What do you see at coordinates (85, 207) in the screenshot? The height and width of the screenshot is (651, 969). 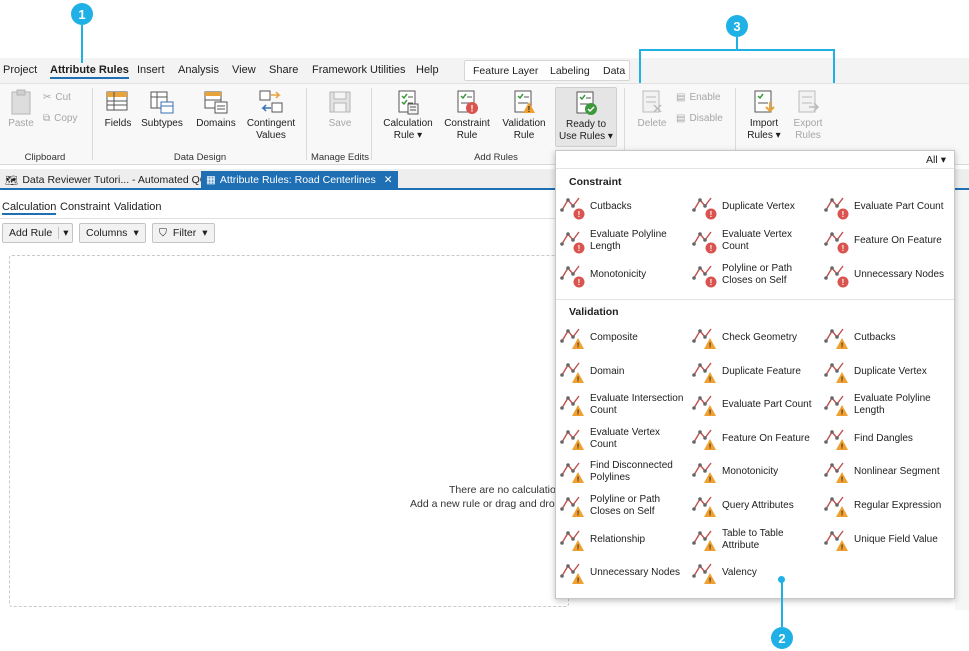 I see `subtab-constraint: Constraint` at bounding box center [85, 207].